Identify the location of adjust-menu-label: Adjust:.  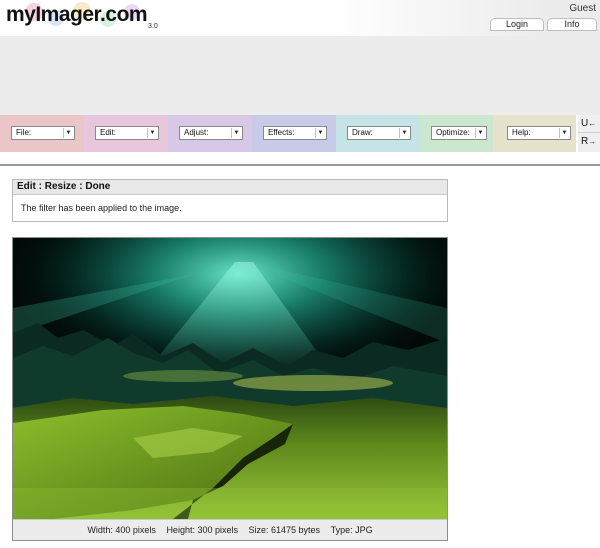
(196, 132).